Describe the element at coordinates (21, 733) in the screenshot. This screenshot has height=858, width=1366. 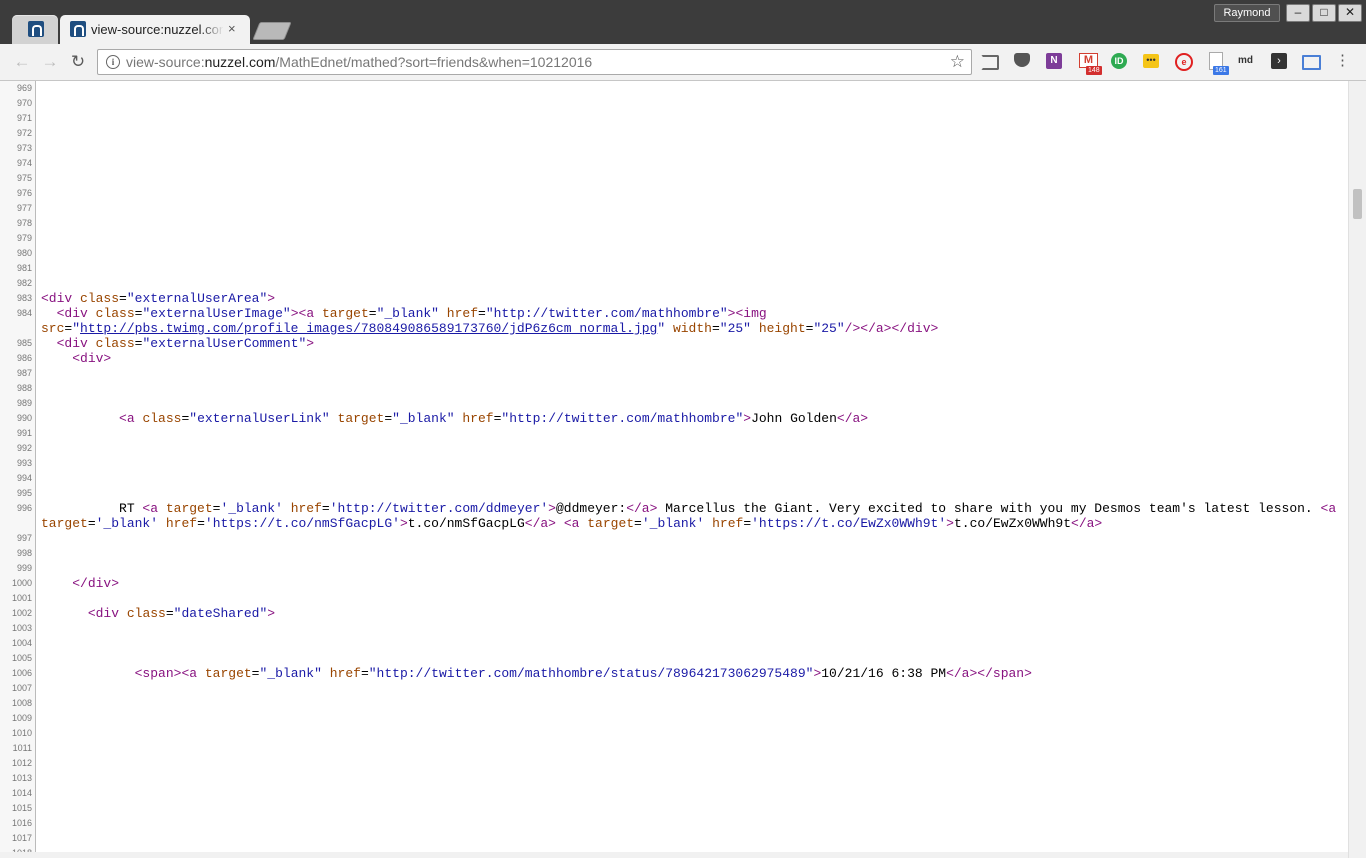
I see `line-number: 1010` at that location.